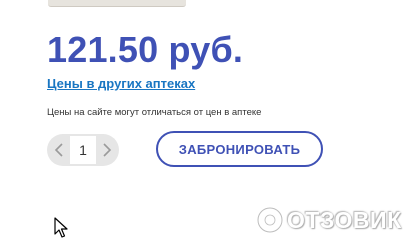 This screenshot has height=250, width=405. I want to click on otzovik-watermark: ОТЗОВИК, so click(328, 220).